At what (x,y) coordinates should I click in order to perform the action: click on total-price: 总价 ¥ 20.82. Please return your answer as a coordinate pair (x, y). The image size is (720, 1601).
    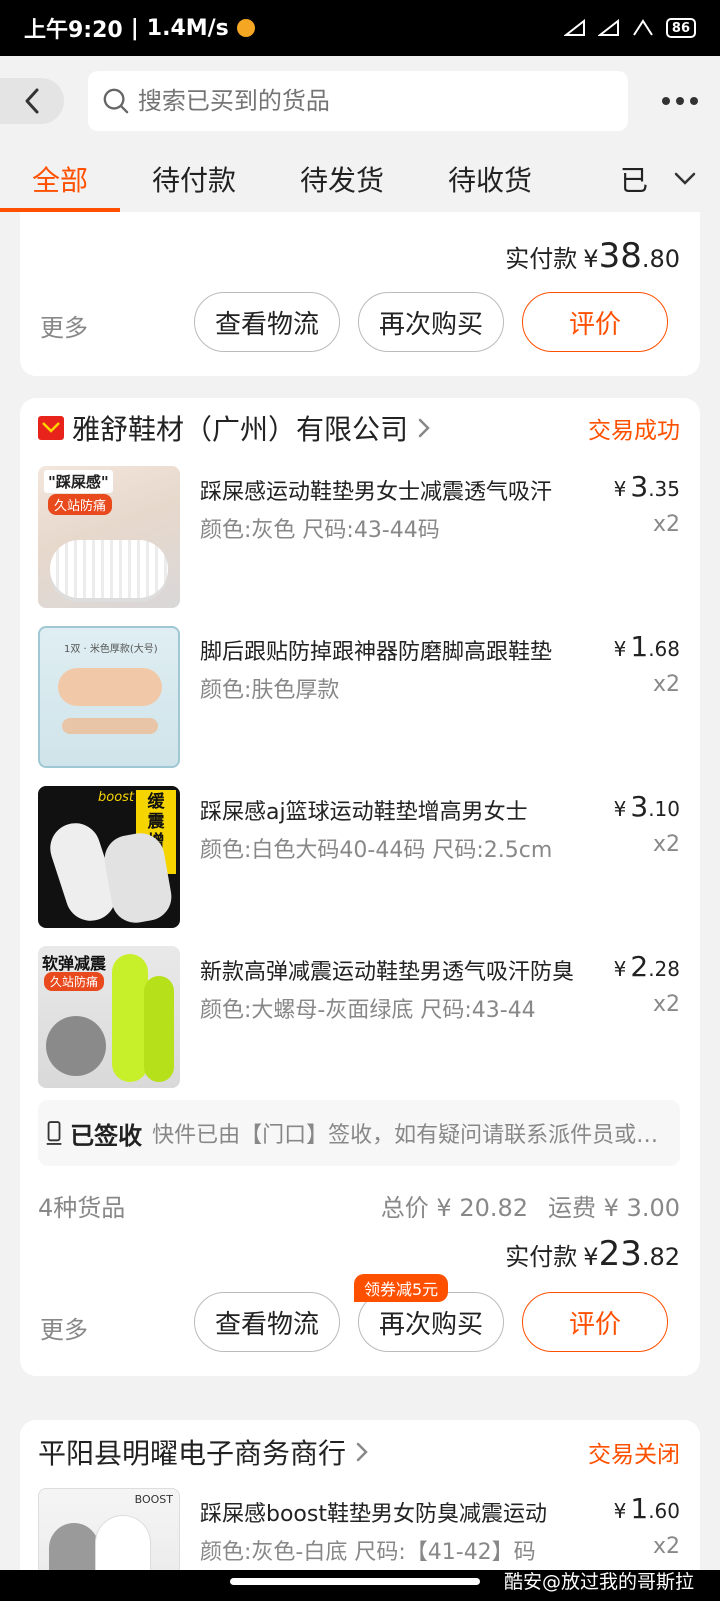
    Looking at the image, I should click on (454, 1208).